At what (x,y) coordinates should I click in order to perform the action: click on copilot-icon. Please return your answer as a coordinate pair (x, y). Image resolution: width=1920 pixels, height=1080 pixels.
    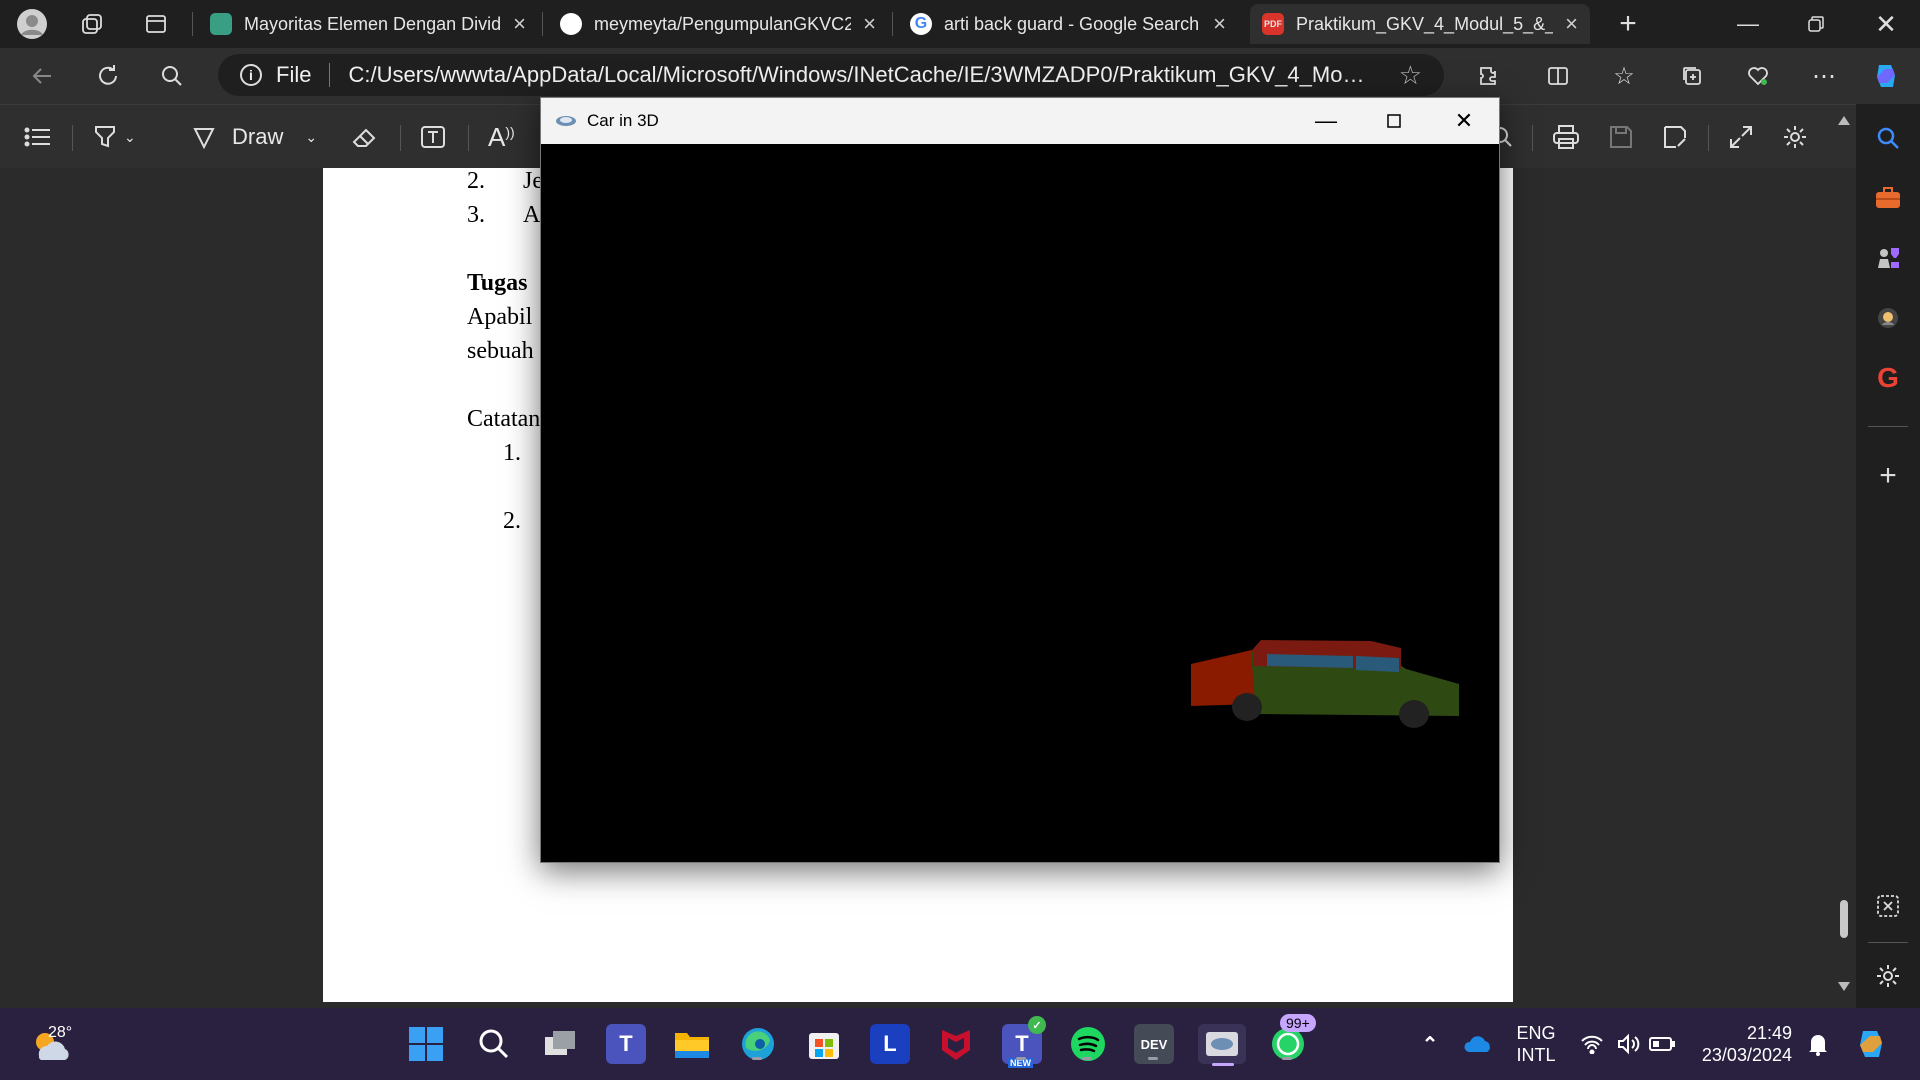
    Looking at the image, I should click on (1886, 76).